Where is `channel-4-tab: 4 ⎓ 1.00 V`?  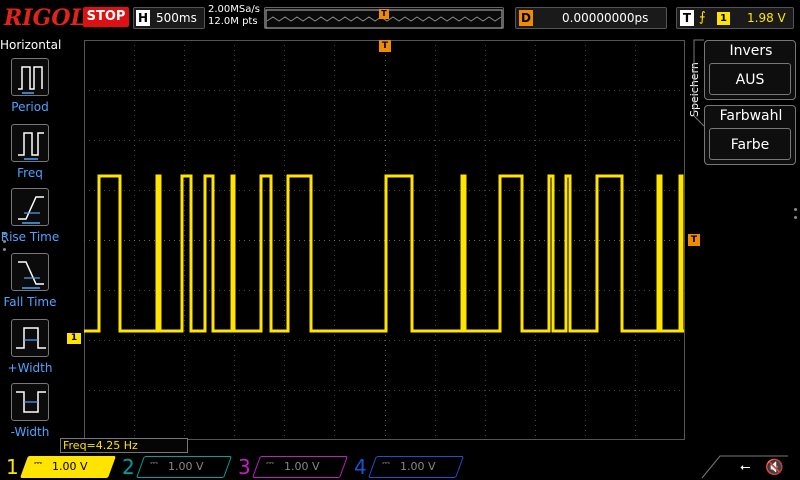 channel-4-tab: 4 ⎓ 1.00 V is located at coordinates (406, 467).